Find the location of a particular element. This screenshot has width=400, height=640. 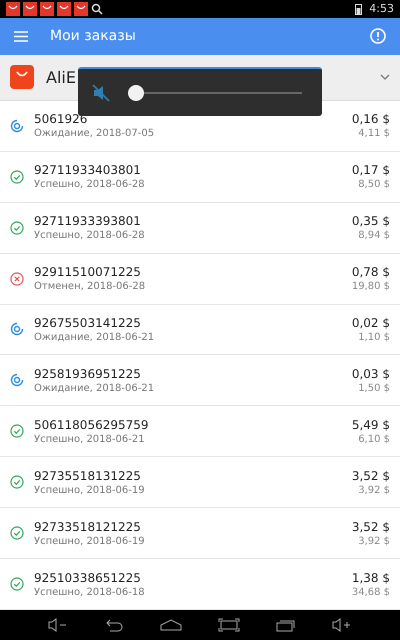

order-price: 0,03 $ is located at coordinates (371, 373).